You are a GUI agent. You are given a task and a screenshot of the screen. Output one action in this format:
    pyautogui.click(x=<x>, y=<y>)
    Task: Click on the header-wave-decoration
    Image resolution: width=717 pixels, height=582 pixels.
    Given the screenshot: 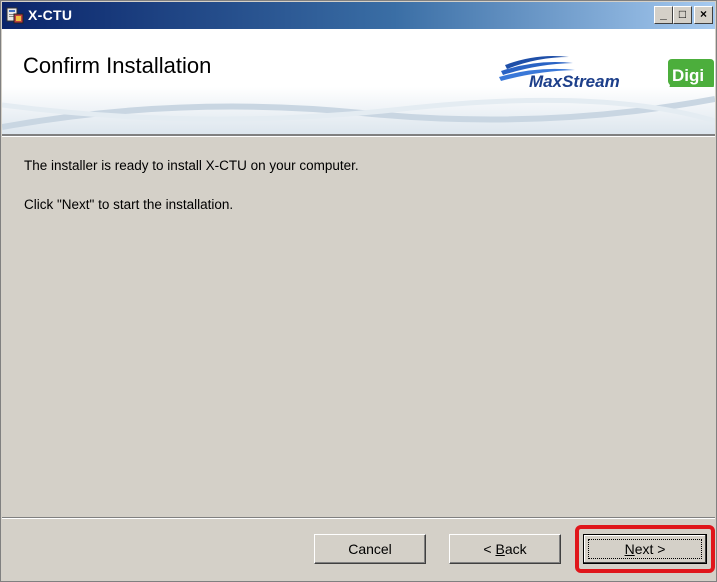 What is the action you would take?
    pyautogui.click(x=358, y=110)
    